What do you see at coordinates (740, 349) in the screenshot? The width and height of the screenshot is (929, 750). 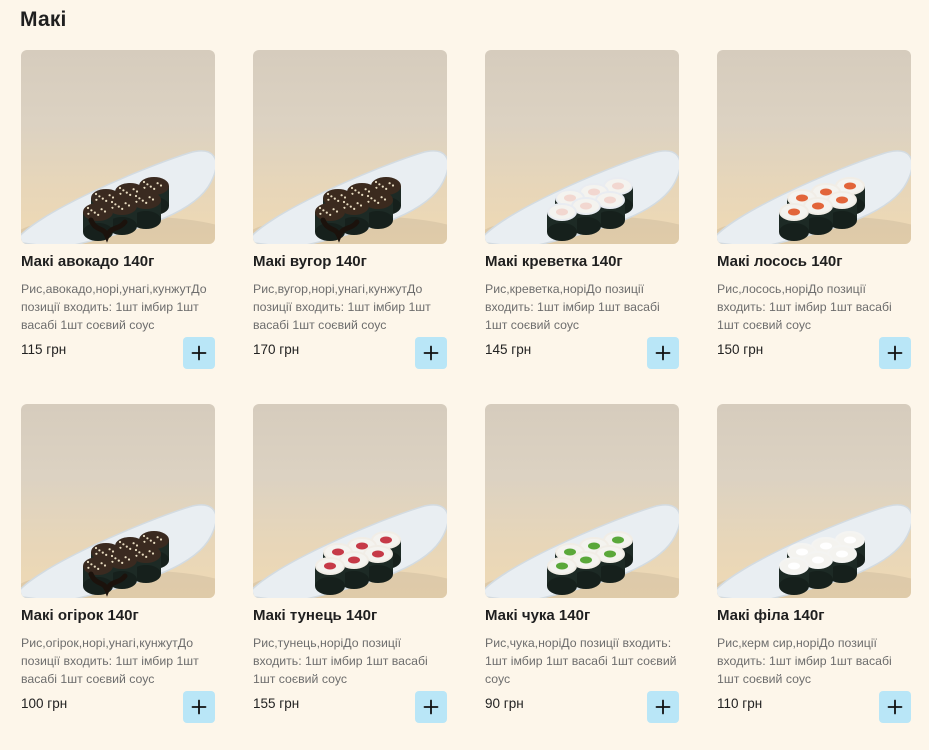 I see `product-price: 150 грн` at bounding box center [740, 349].